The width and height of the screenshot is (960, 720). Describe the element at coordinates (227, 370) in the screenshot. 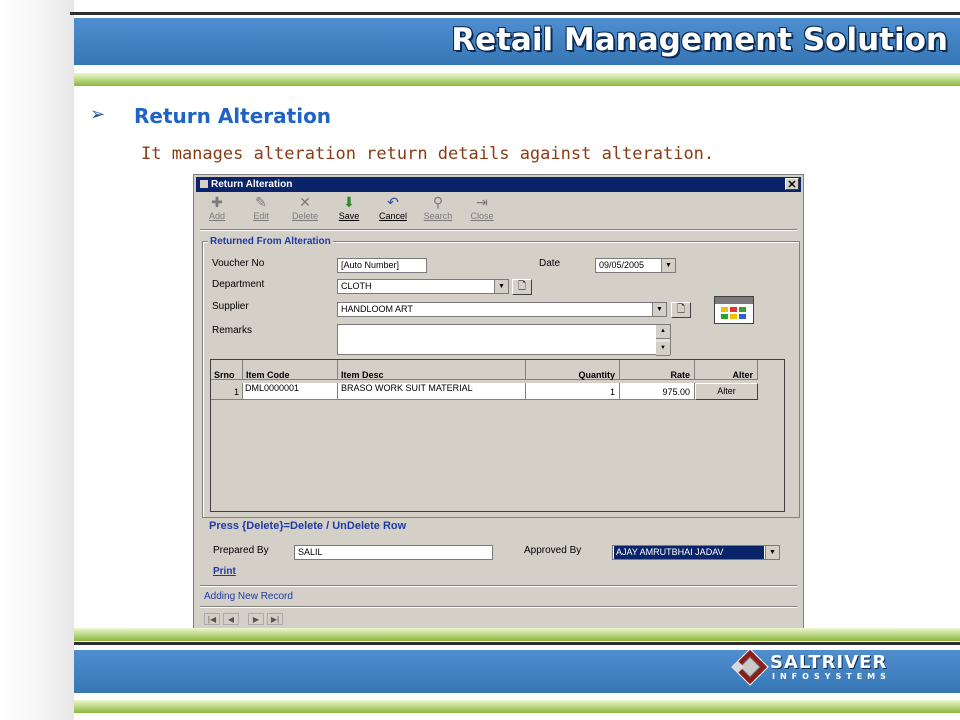

I see `col-header-srno: Srno` at that location.